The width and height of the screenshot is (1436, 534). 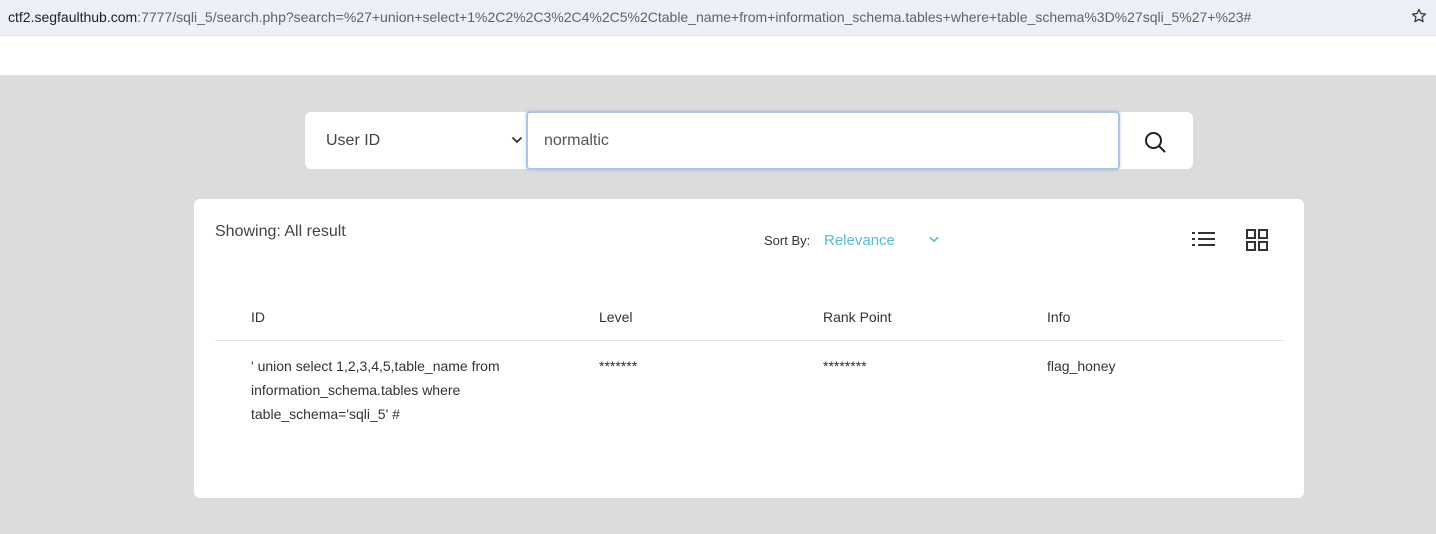 I want to click on cell-id-line: table_schema='sqli_5' #, so click(x=325, y=414).